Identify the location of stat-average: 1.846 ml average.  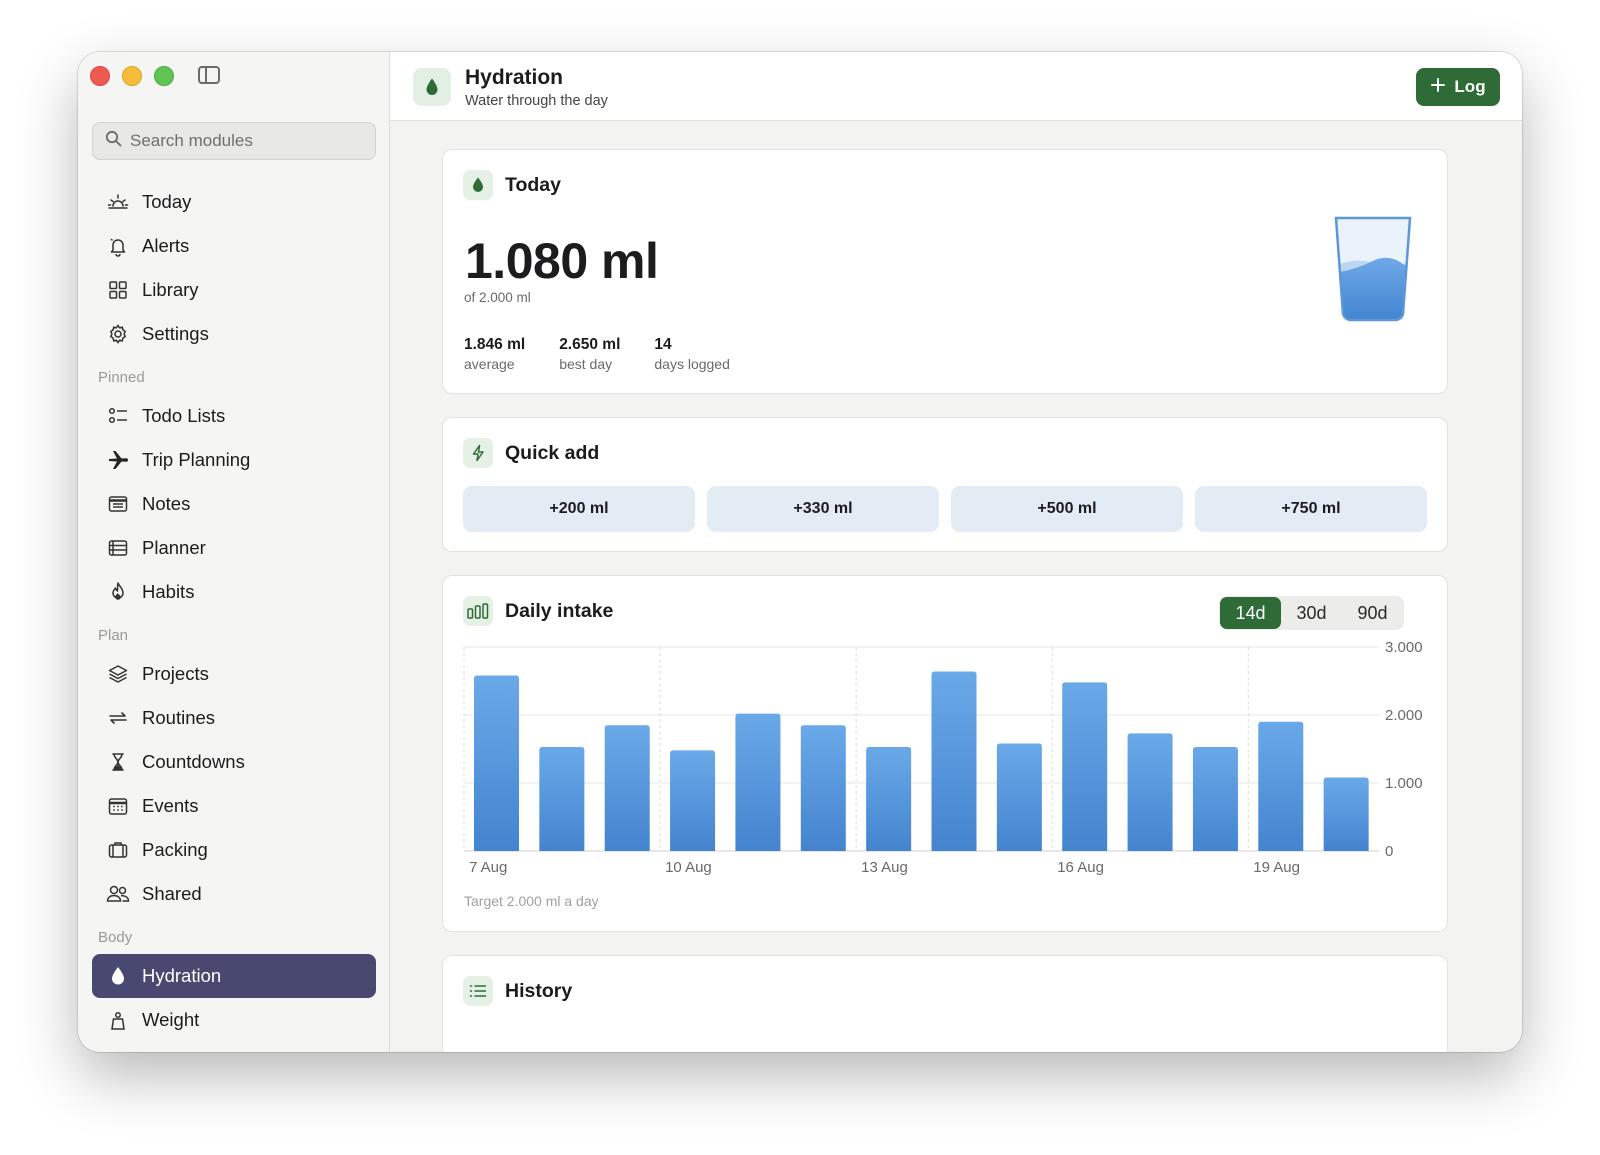
(495, 354).